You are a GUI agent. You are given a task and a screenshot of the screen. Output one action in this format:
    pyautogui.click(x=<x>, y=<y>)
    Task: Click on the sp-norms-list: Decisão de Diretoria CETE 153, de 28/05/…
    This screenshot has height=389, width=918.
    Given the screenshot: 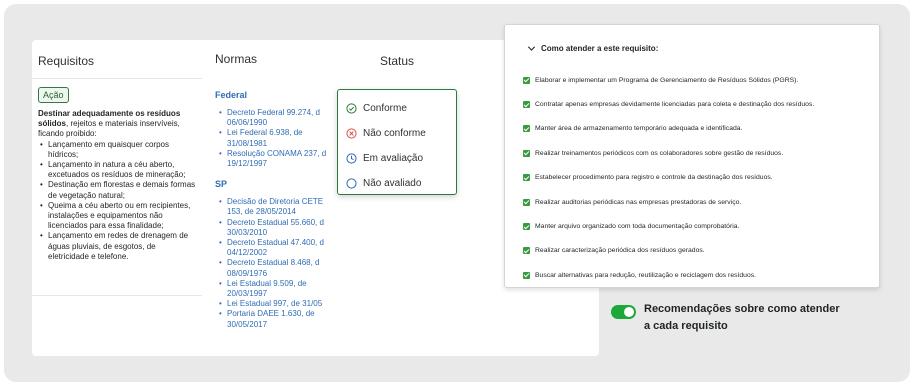 What is the action you would take?
    pyautogui.click(x=272, y=263)
    